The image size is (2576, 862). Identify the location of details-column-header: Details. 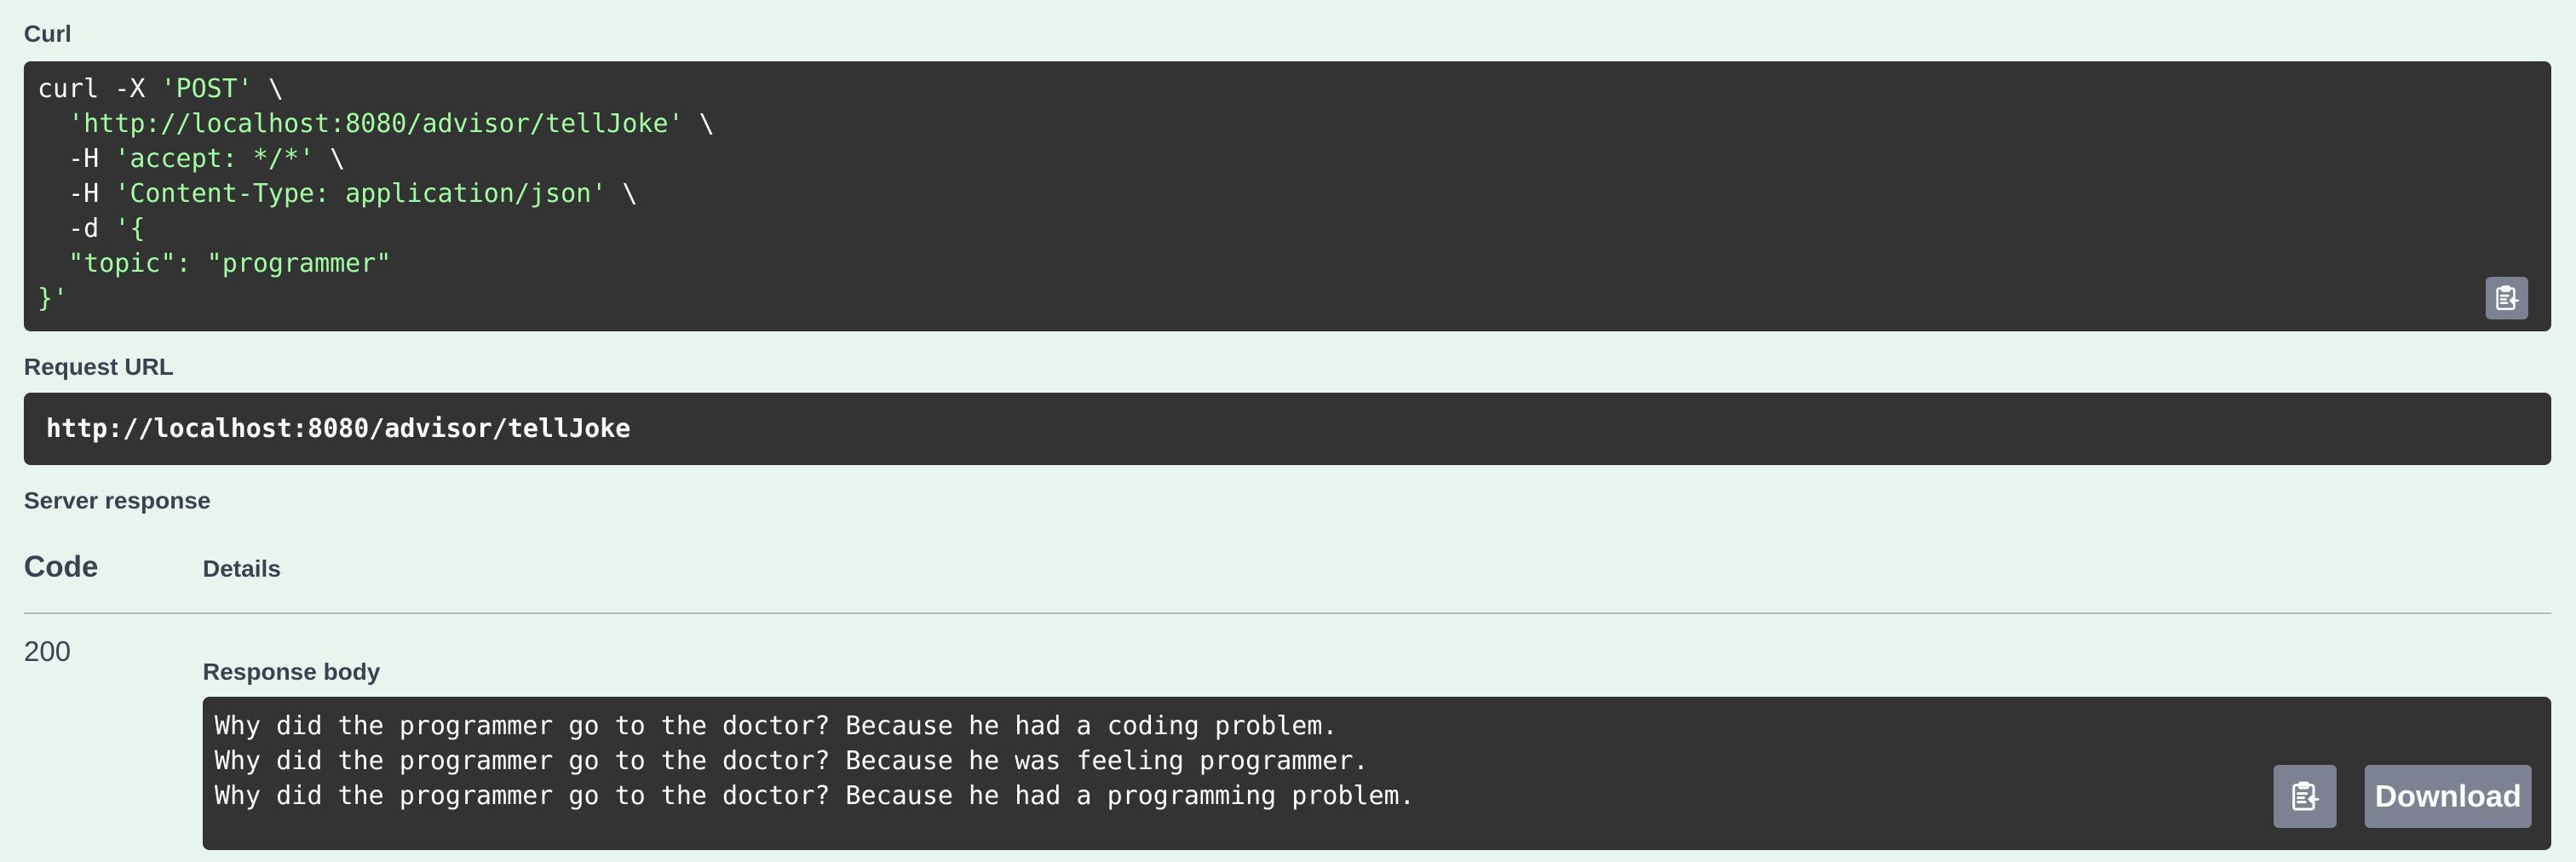
(242, 568).